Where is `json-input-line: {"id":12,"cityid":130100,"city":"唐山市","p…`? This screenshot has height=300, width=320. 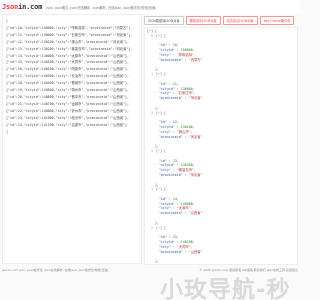
json-input-line: {"id":12,"cityid":130100,"city":"唐山市","p… is located at coordinates (67, 41).